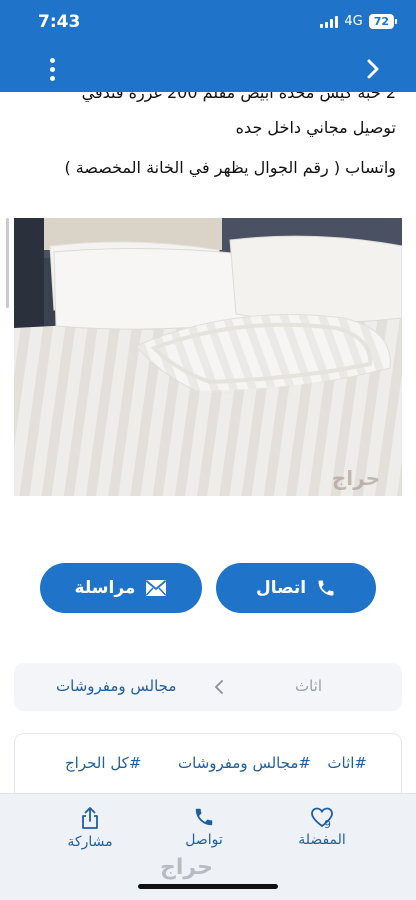 Image resolution: width=416 pixels, height=900 pixels. I want to click on description-line-1: 2 حبة كيس مخدة ابيض مقلم 200 غرزة فندقي, so click(238, 97).